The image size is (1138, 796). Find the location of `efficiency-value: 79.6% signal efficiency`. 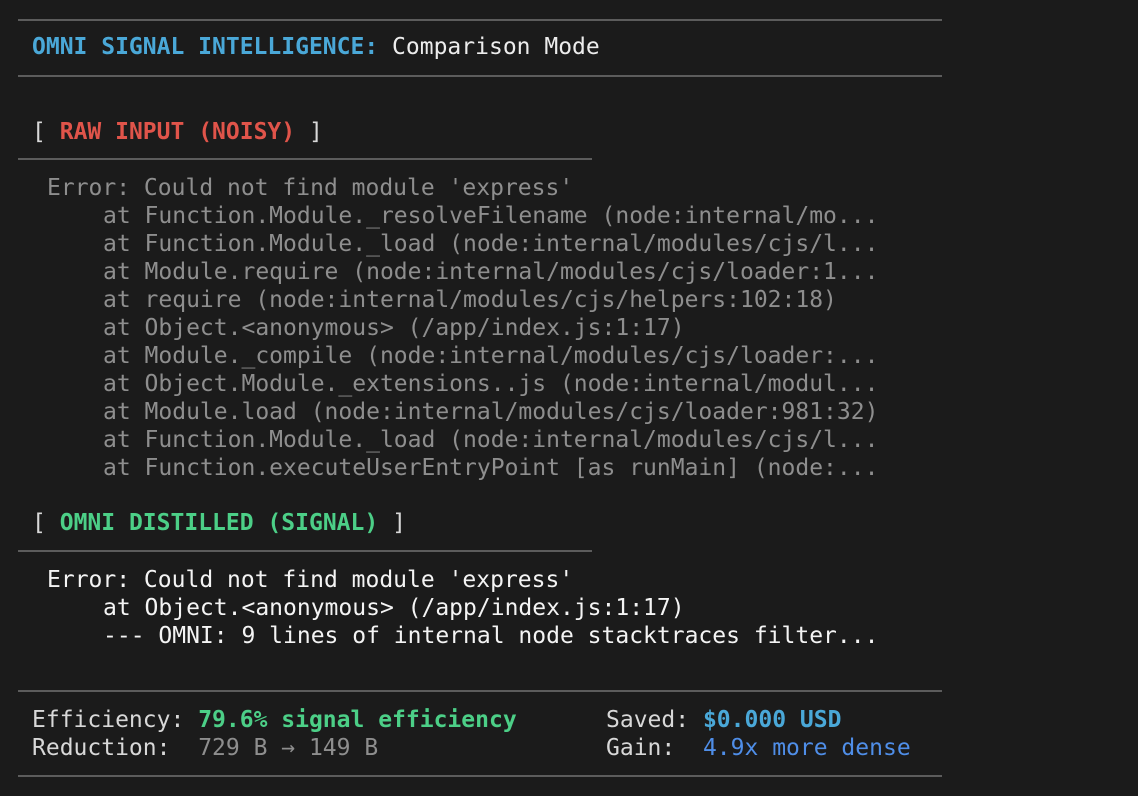

efficiency-value: 79.6% signal efficiency is located at coordinates (357, 720).